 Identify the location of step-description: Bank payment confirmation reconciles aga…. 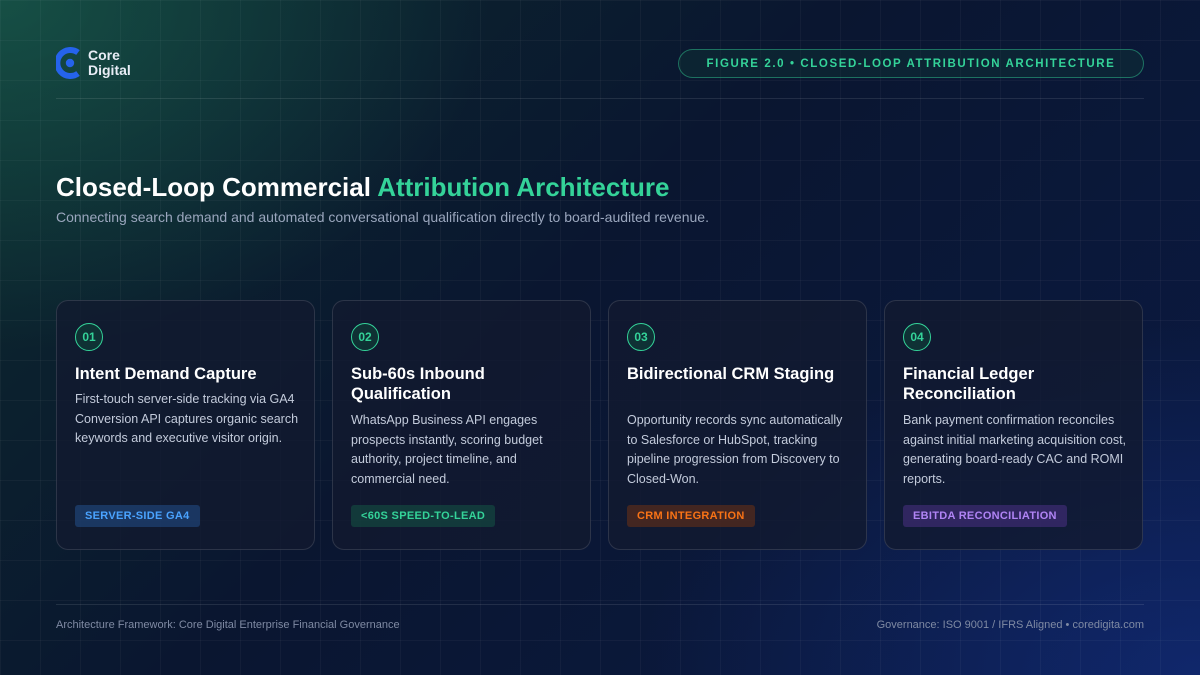
(1015, 449).